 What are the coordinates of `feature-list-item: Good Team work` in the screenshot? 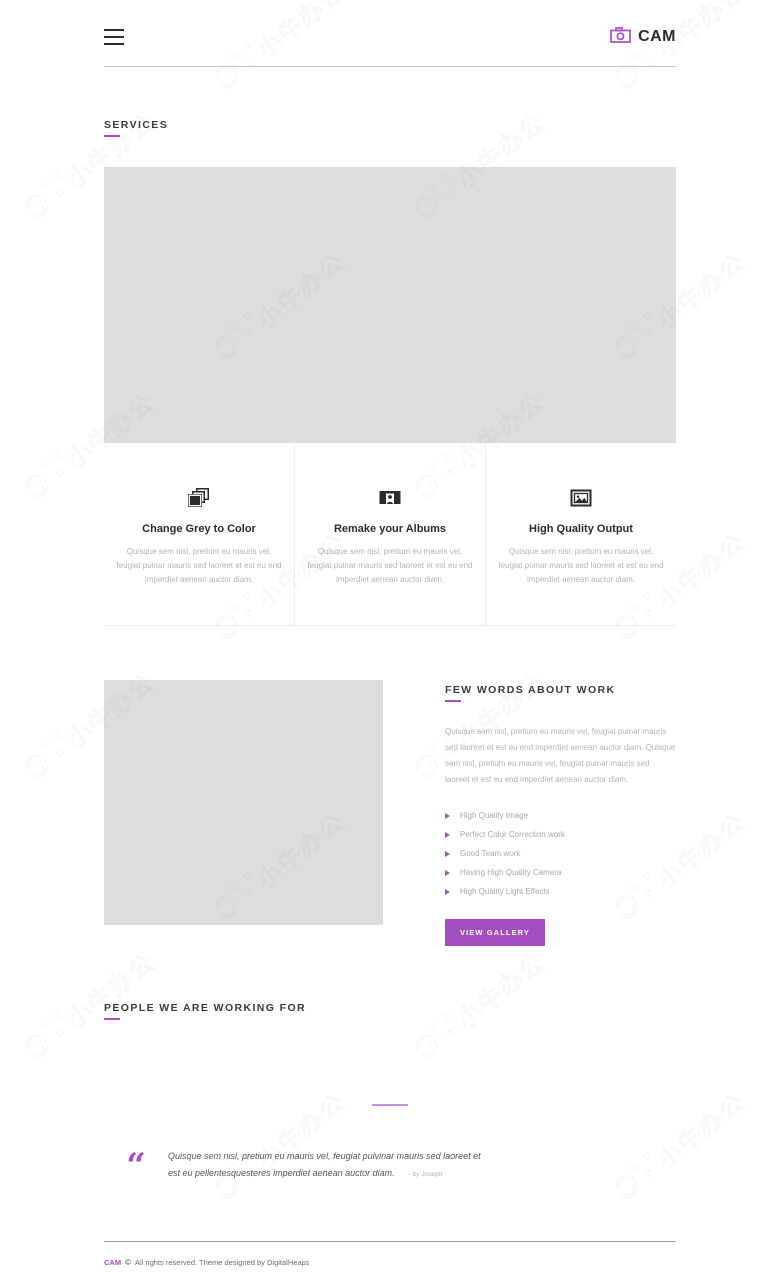 It's located at (560, 853).